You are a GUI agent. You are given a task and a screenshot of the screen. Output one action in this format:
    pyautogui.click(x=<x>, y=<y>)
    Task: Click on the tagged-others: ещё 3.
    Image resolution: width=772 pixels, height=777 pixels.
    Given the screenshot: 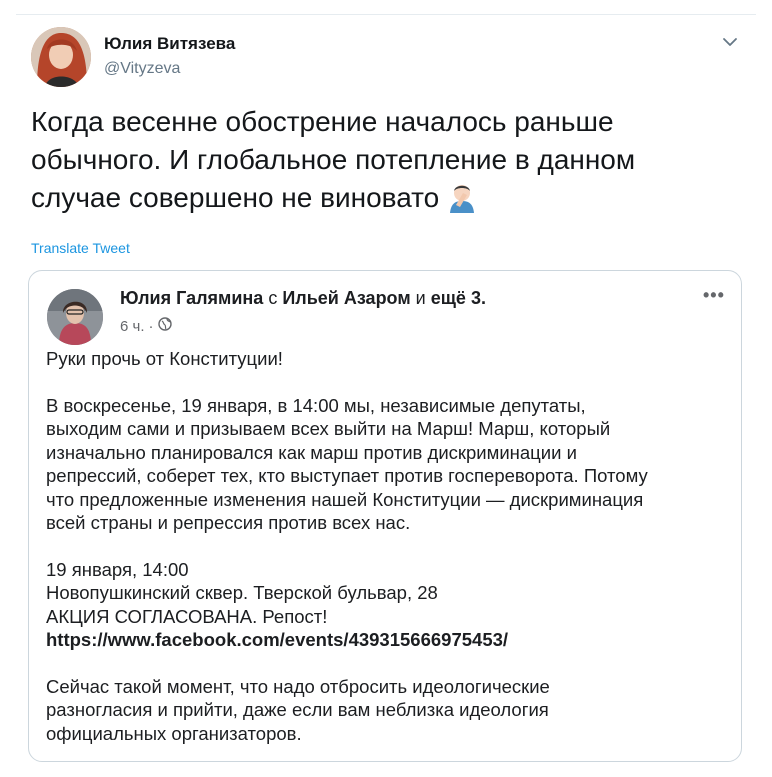 What is the action you would take?
    pyautogui.click(x=458, y=298)
    